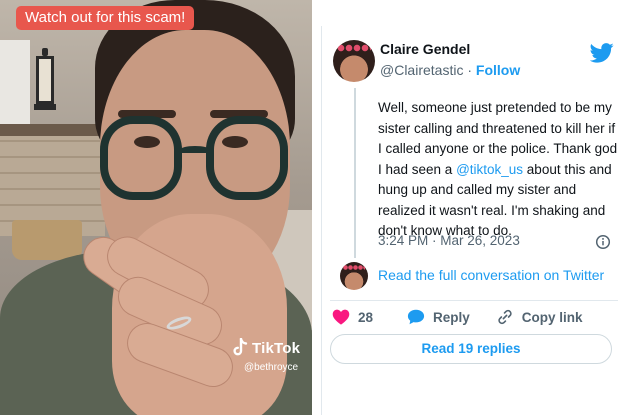  Describe the element at coordinates (105, 18) in the screenshot. I see `video-caption: Watch out for this scam!` at that location.